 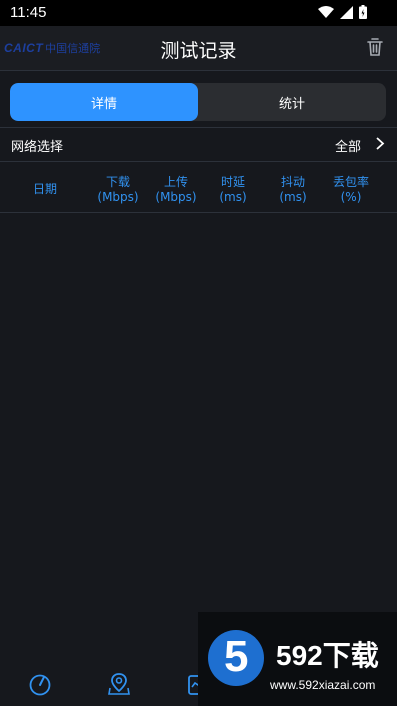 I want to click on battery-icon, so click(x=363, y=12).